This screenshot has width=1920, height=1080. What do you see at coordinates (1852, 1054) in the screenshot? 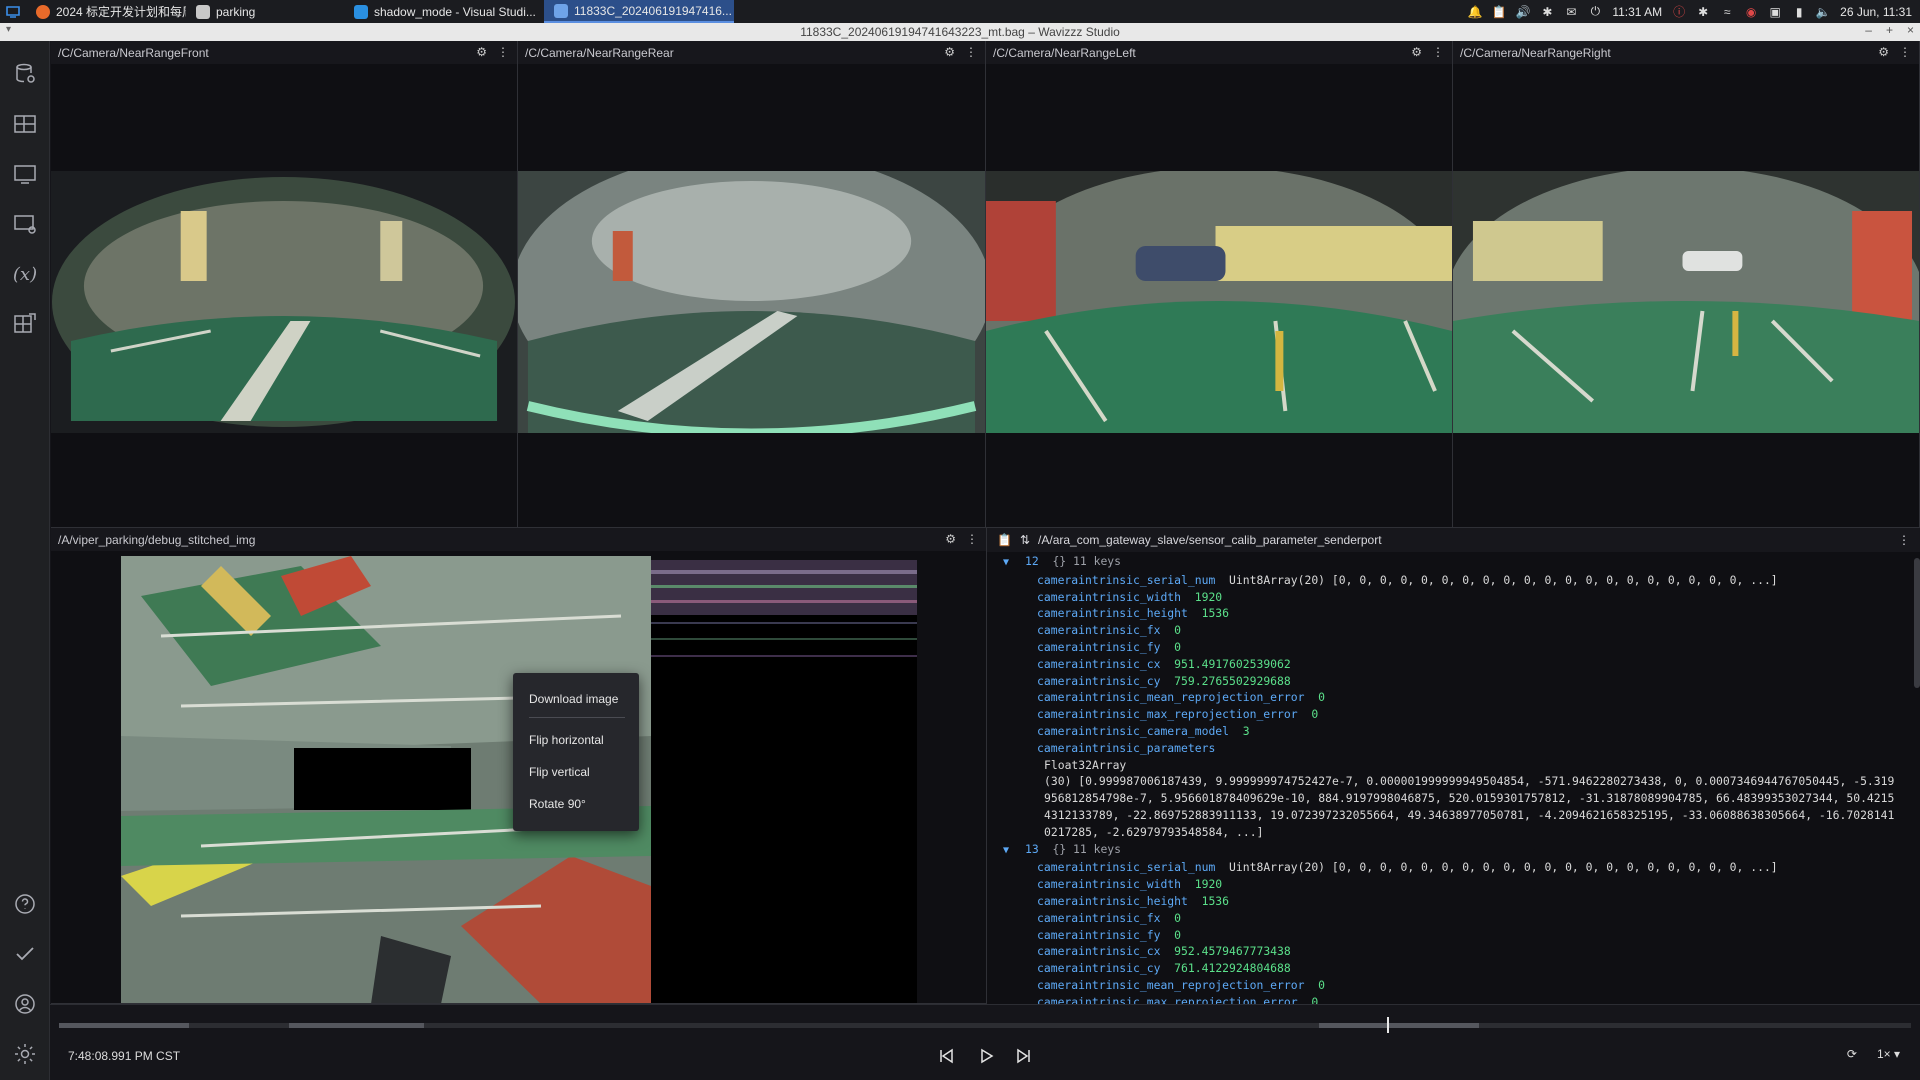
I see `loop-icon: ⟳` at bounding box center [1852, 1054].